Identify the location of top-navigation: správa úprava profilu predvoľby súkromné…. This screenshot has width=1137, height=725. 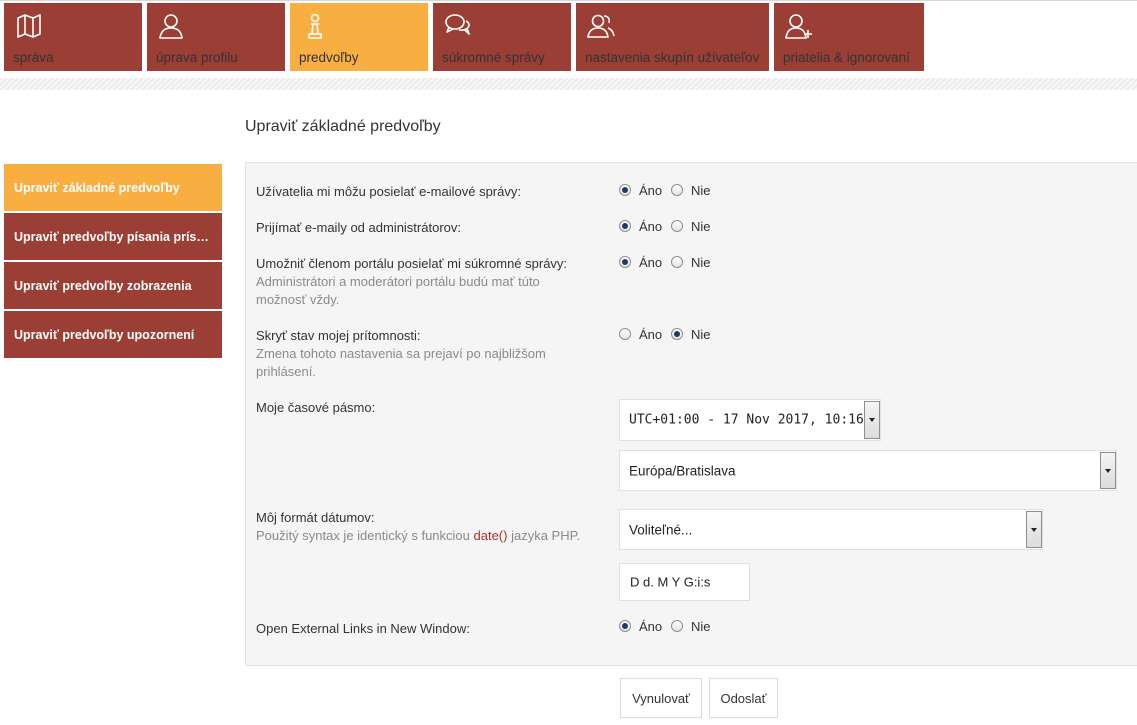
(568, 40).